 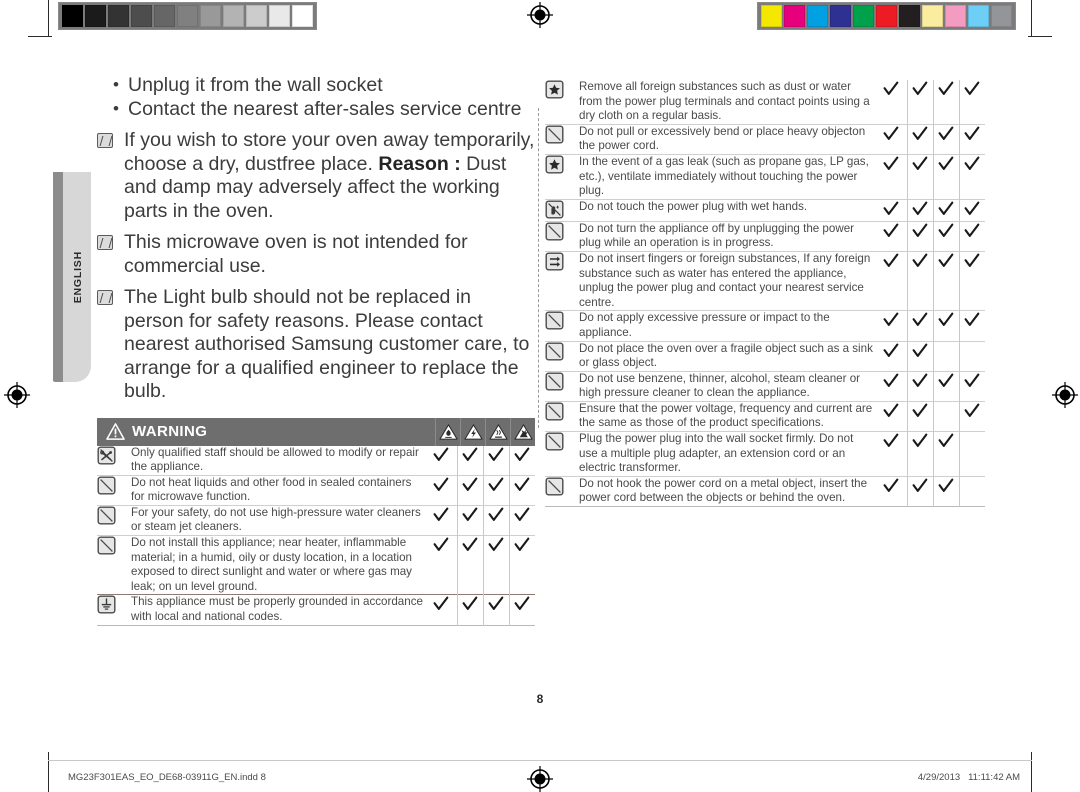 What do you see at coordinates (994, 777) in the screenshot?
I see `footer-time: 11:11:42 AM` at bounding box center [994, 777].